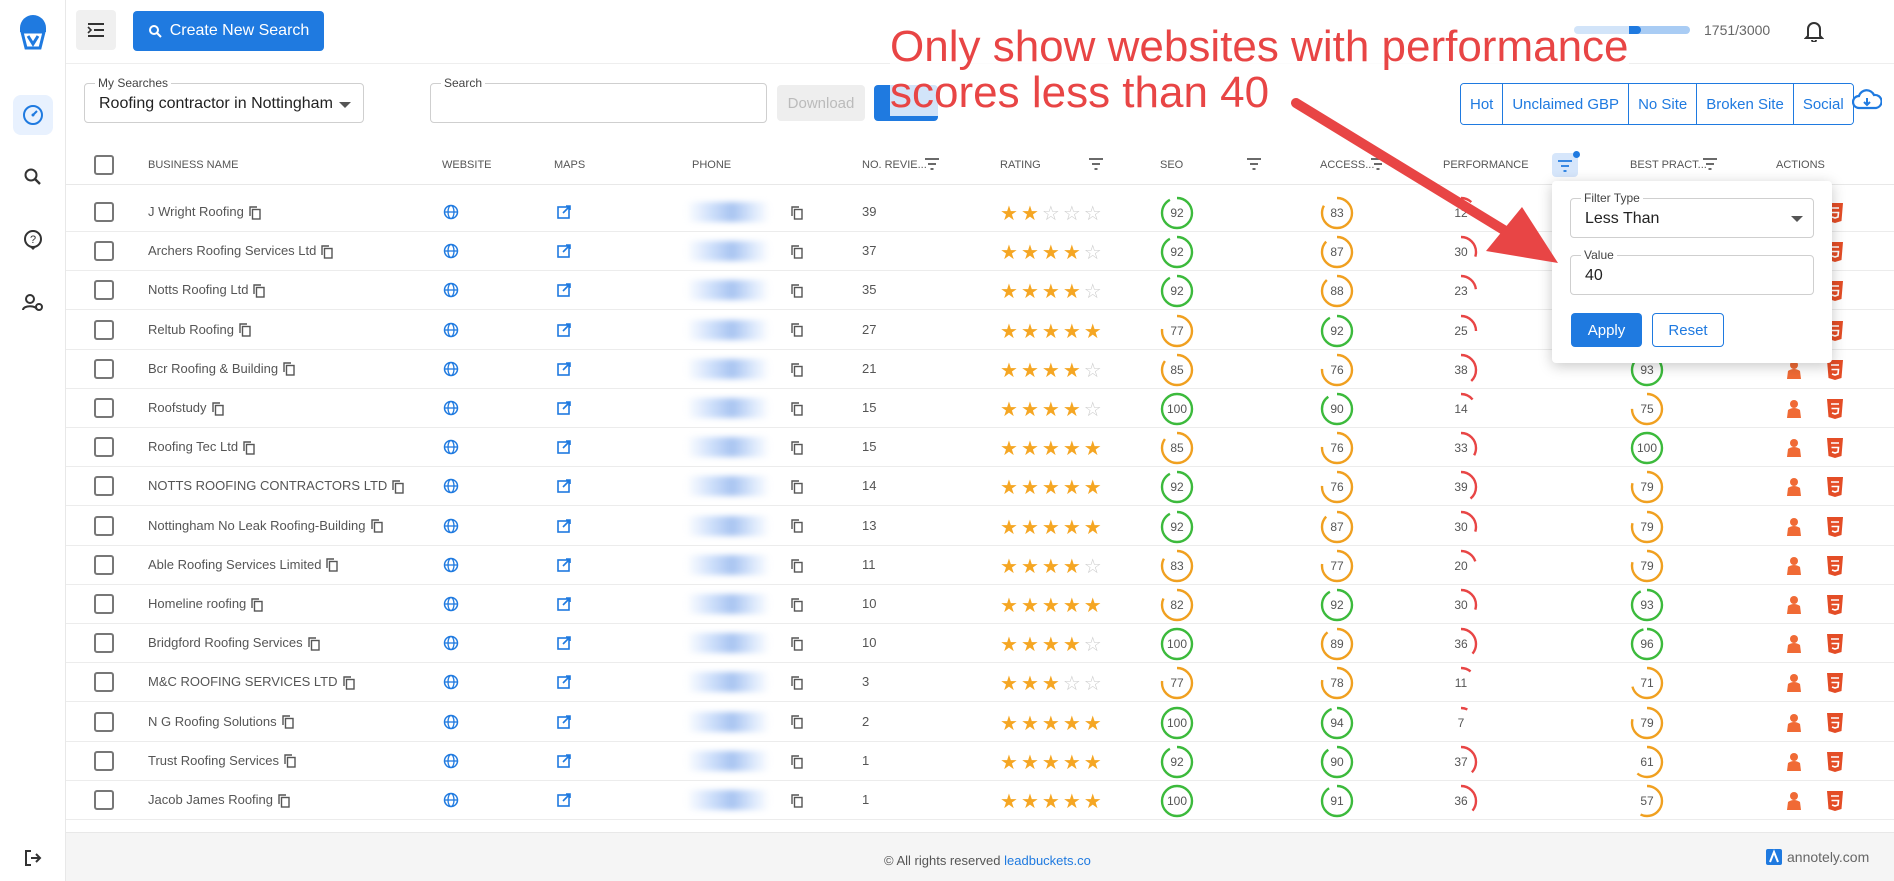 Image resolution: width=1894 pixels, height=881 pixels. Describe the element at coordinates (33, 177) in the screenshot. I see `search-icon` at that location.